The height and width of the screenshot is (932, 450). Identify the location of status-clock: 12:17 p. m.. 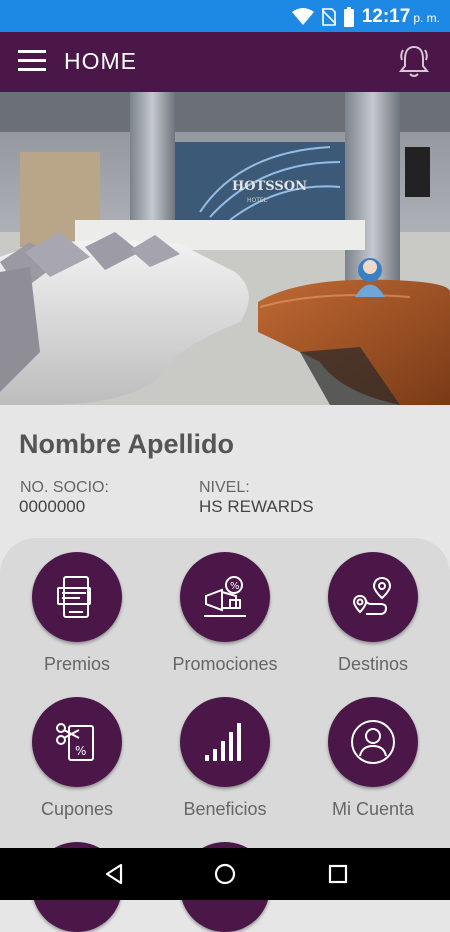
(401, 17).